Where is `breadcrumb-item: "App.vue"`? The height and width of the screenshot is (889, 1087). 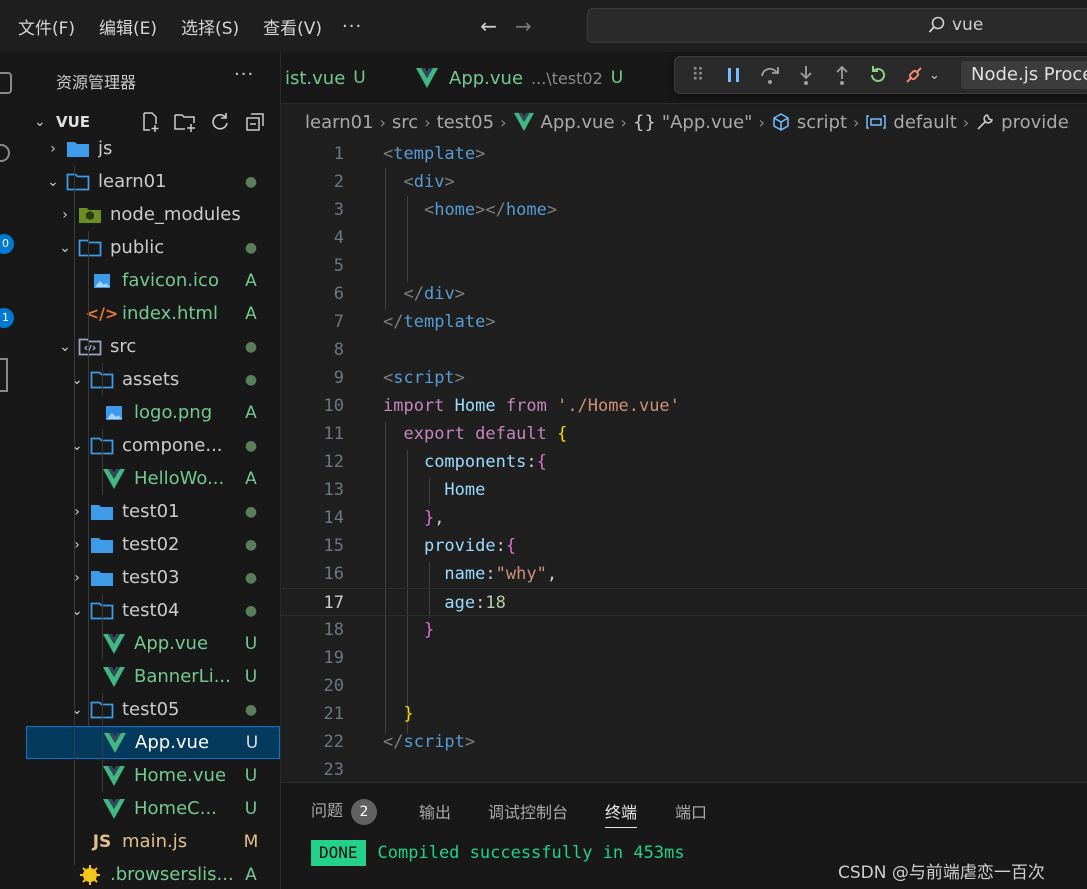 breadcrumb-item: "App.vue" is located at coordinates (707, 122).